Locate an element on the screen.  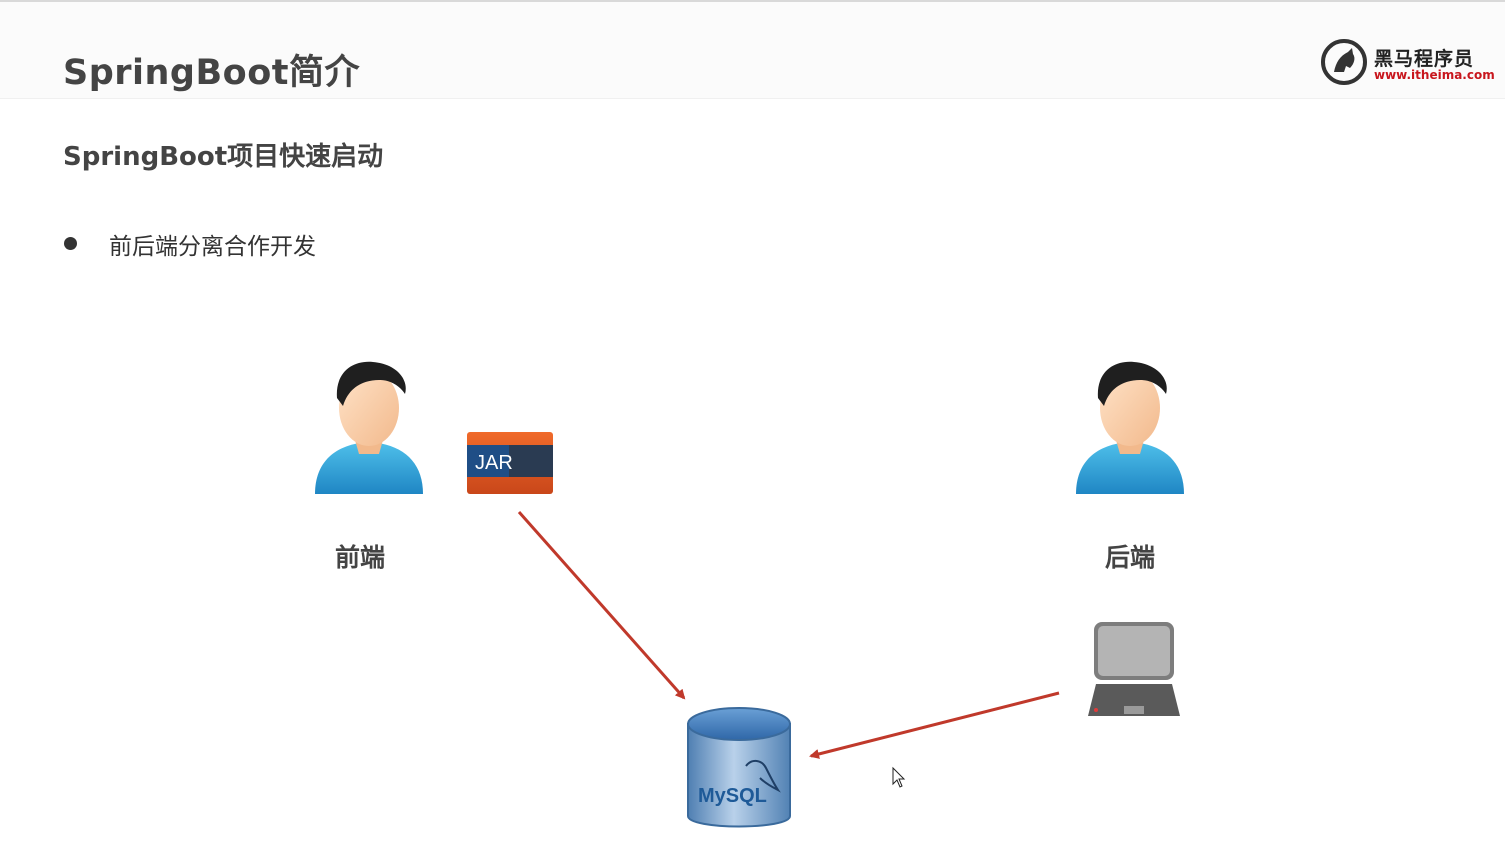
laptop-icon is located at coordinates (1134, 669).